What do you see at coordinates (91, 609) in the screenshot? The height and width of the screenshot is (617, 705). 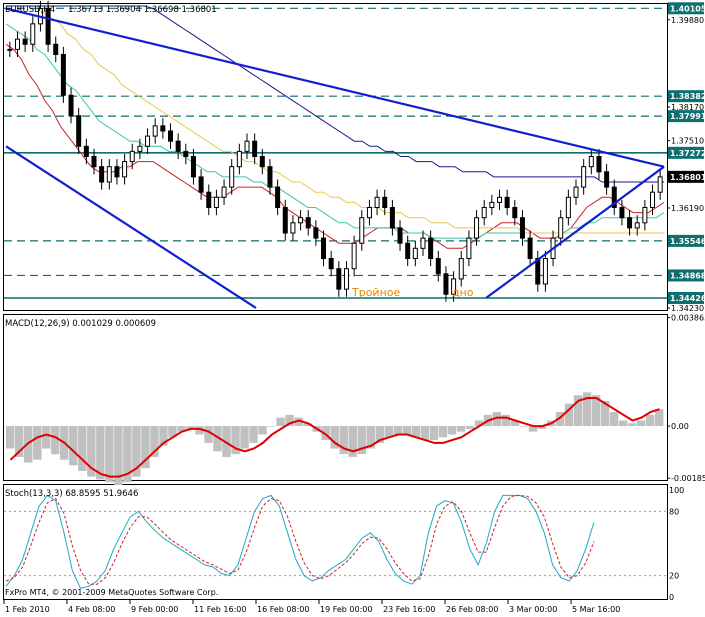 I see `x-tick-label: 4 Feb 08:00` at bounding box center [91, 609].